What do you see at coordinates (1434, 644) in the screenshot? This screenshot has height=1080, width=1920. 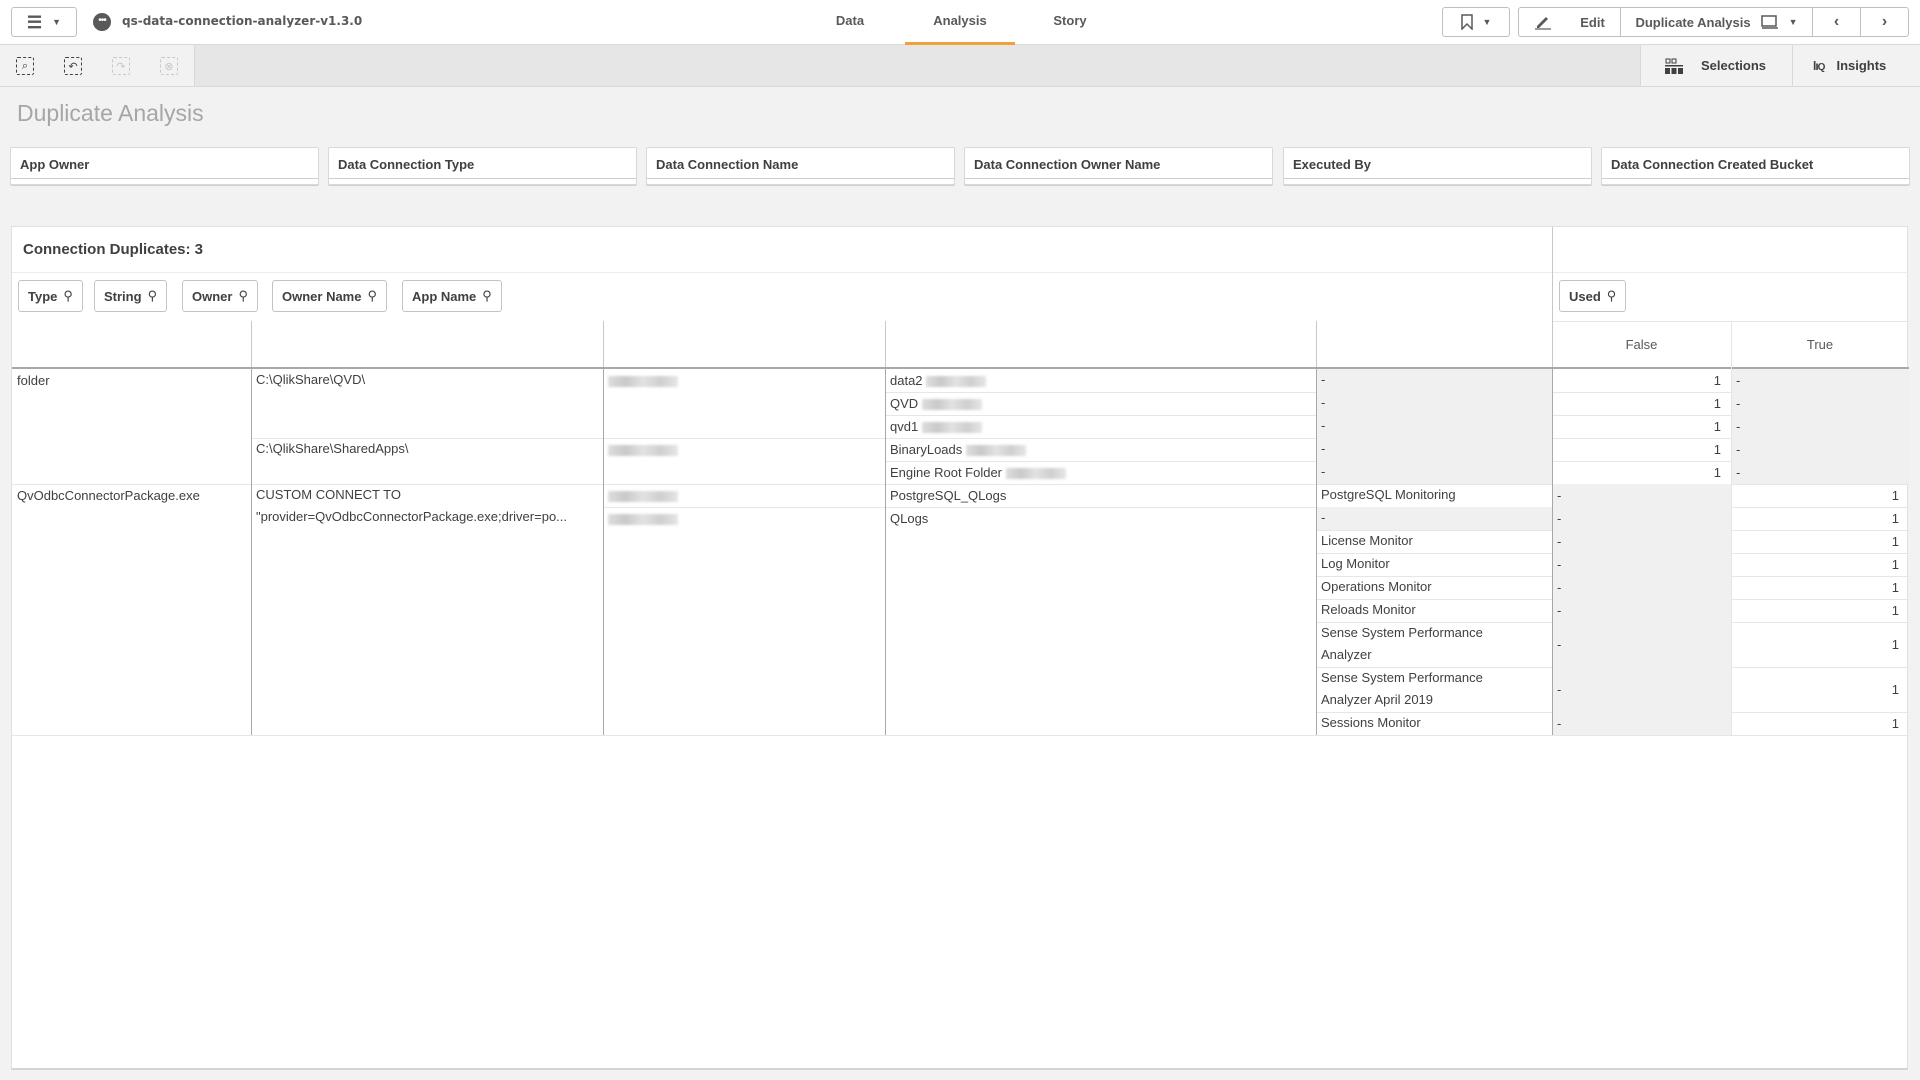 I see `app-name-cell: Sense System Performance Analyzer` at bounding box center [1434, 644].